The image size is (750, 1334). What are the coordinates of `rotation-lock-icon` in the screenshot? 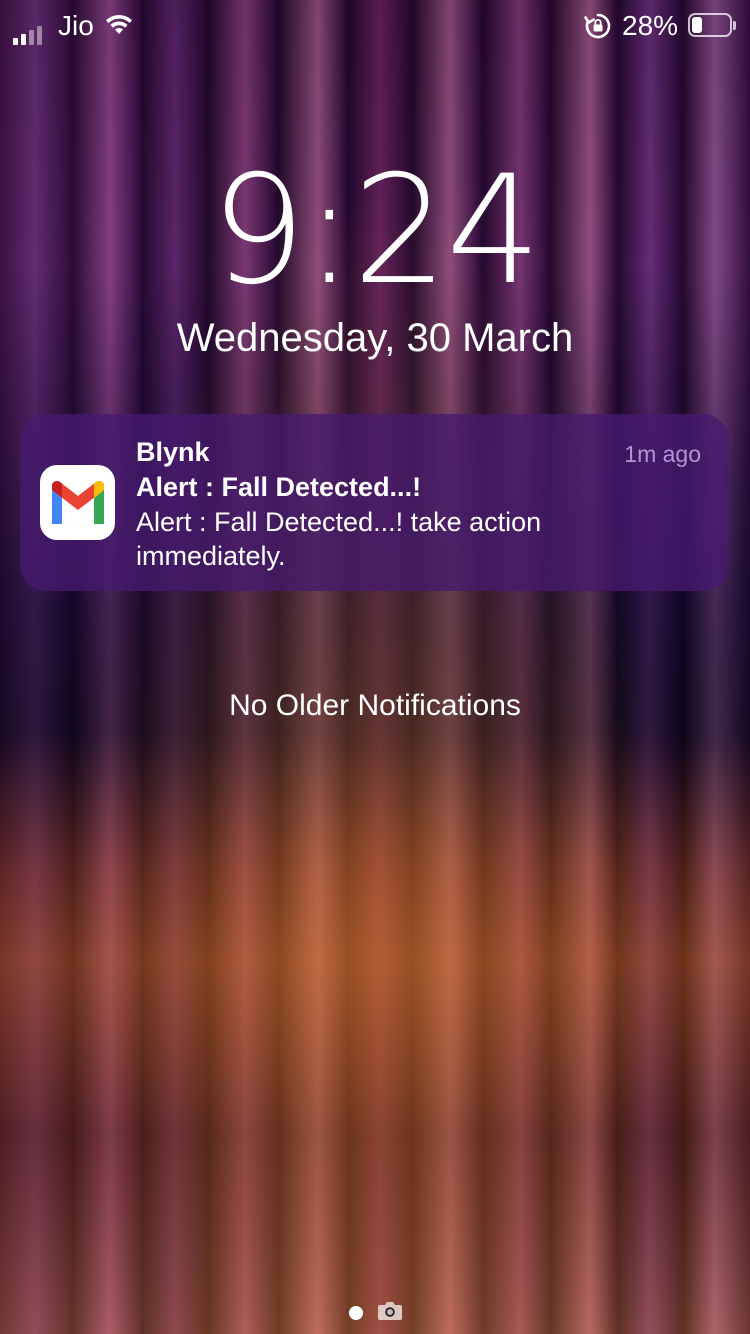 It's located at (598, 28).